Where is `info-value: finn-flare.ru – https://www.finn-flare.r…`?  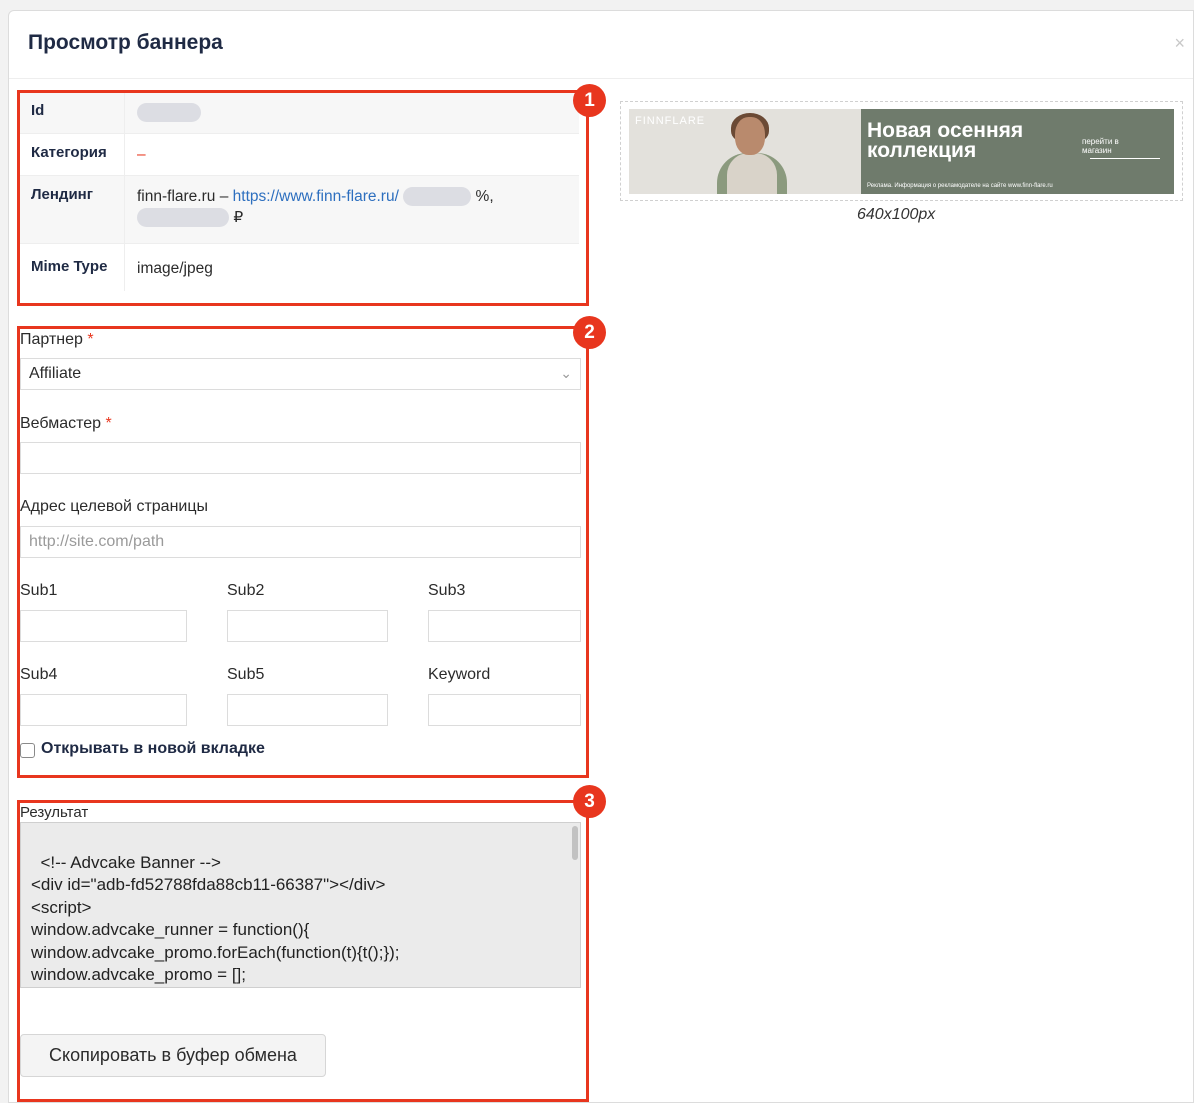 info-value: finn-flare.ru – https://www.finn-flare.r… is located at coordinates (352, 209).